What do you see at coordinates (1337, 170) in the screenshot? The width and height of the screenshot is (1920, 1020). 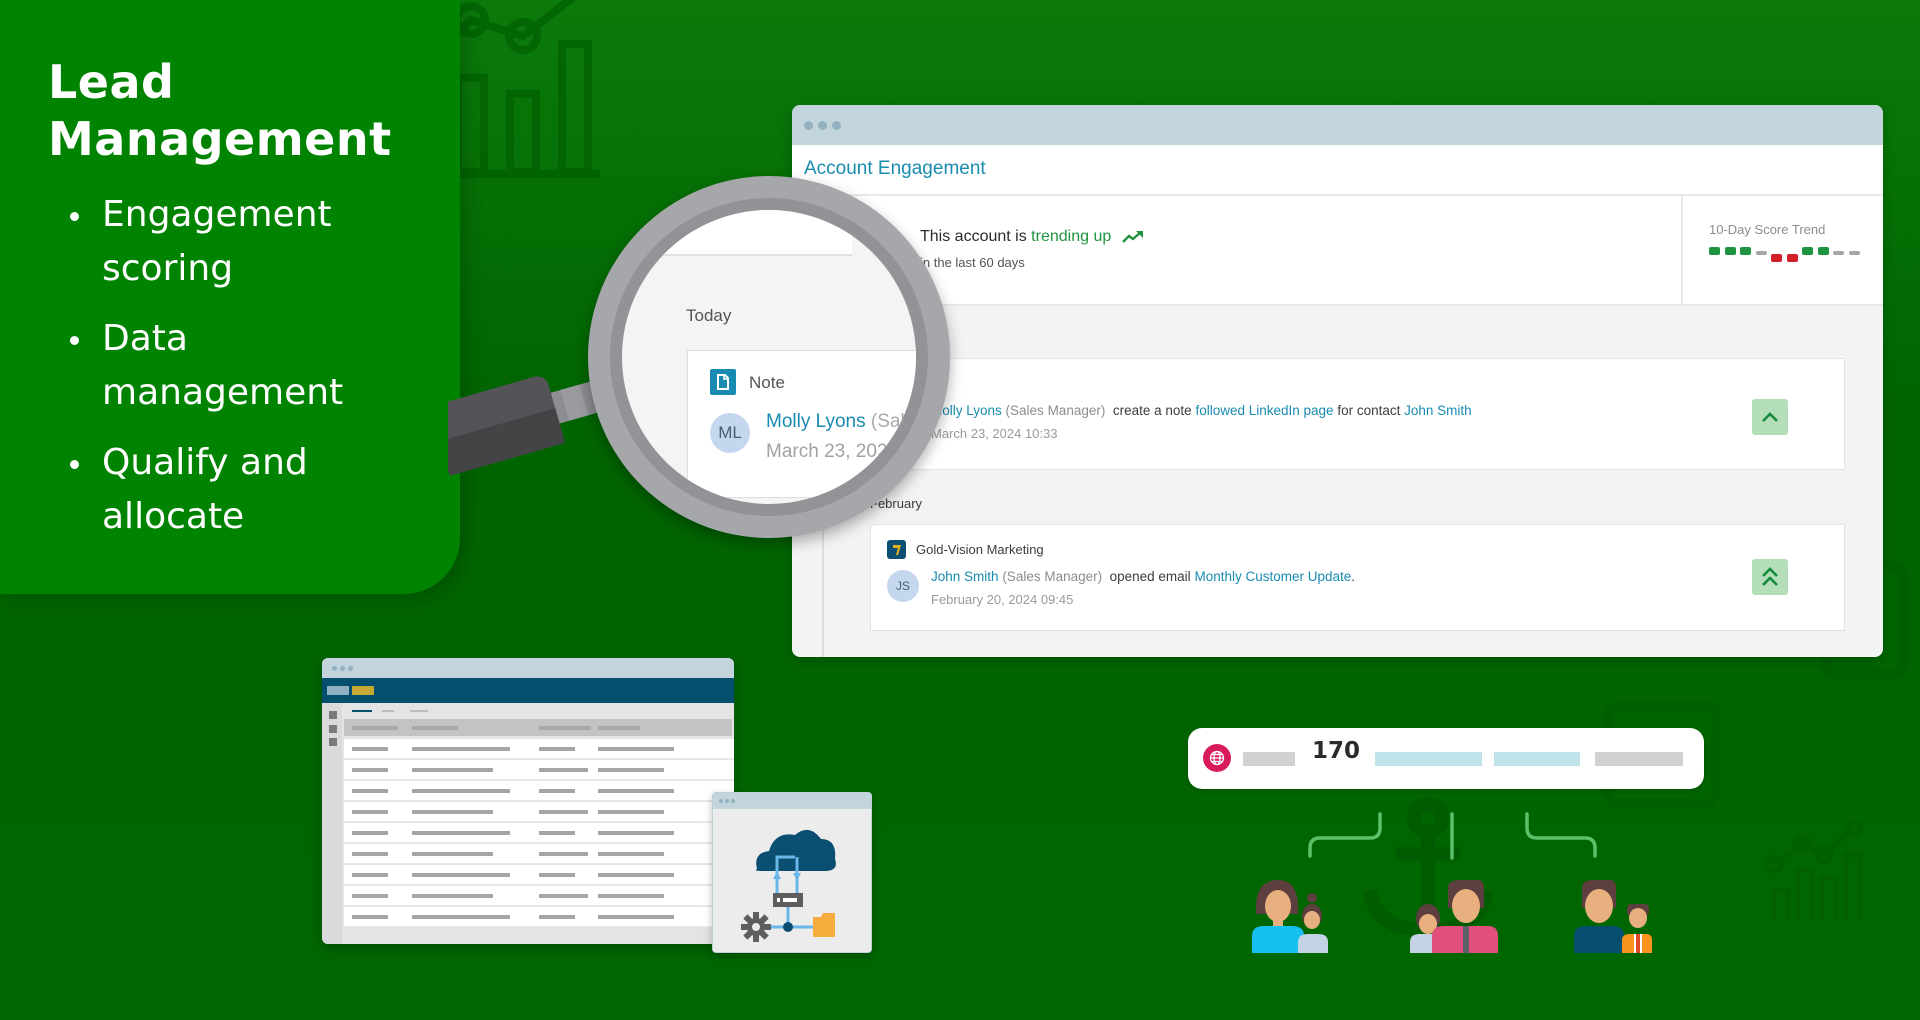 I see `window-heading: Account Engagement` at bounding box center [1337, 170].